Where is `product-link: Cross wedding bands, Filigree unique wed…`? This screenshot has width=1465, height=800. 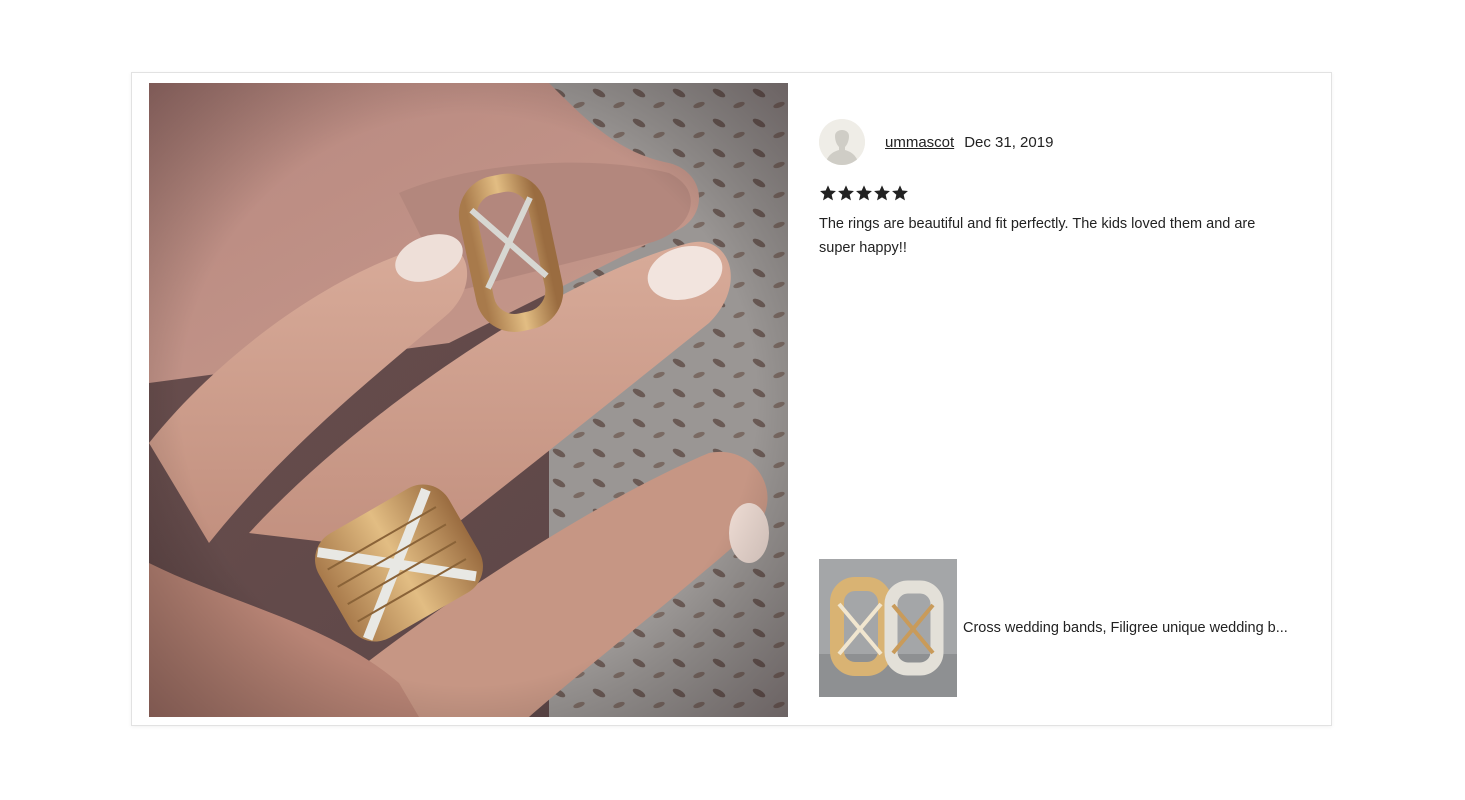
product-link: Cross wedding bands, Filigree unique wed… is located at coordinates (1064, 628).